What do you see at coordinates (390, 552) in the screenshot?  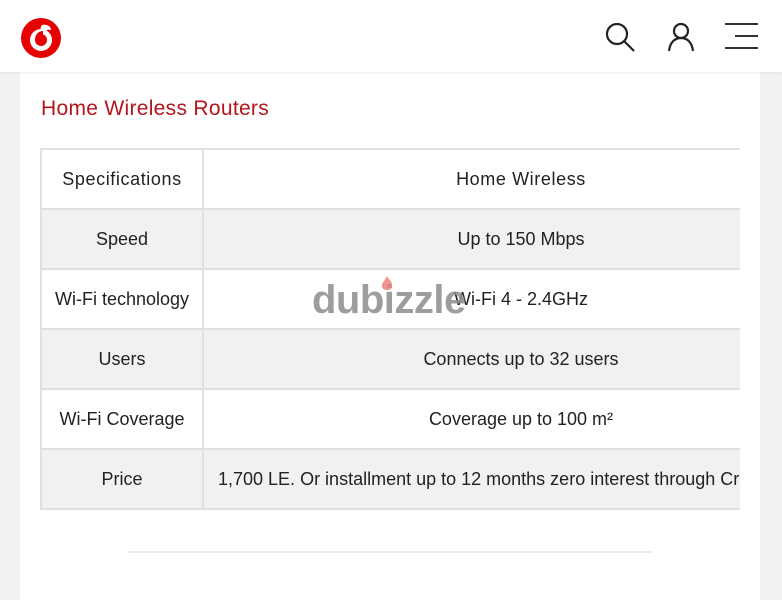 I see `section-divider` at bounding box center [390, 552].